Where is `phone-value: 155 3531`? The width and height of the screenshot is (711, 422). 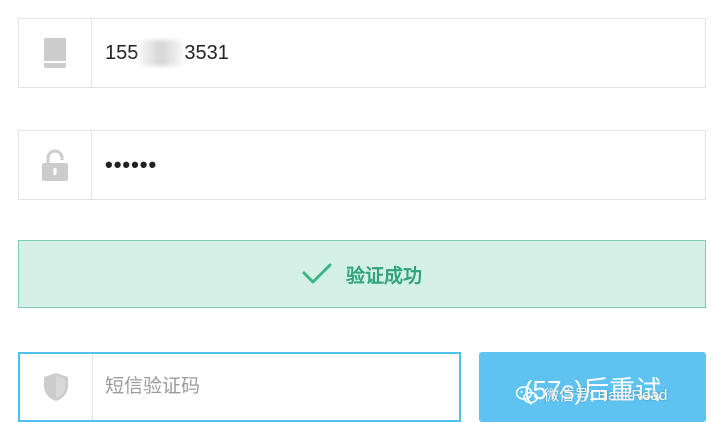
phone-value: 155 3531 is located at coordinates (160, 53).